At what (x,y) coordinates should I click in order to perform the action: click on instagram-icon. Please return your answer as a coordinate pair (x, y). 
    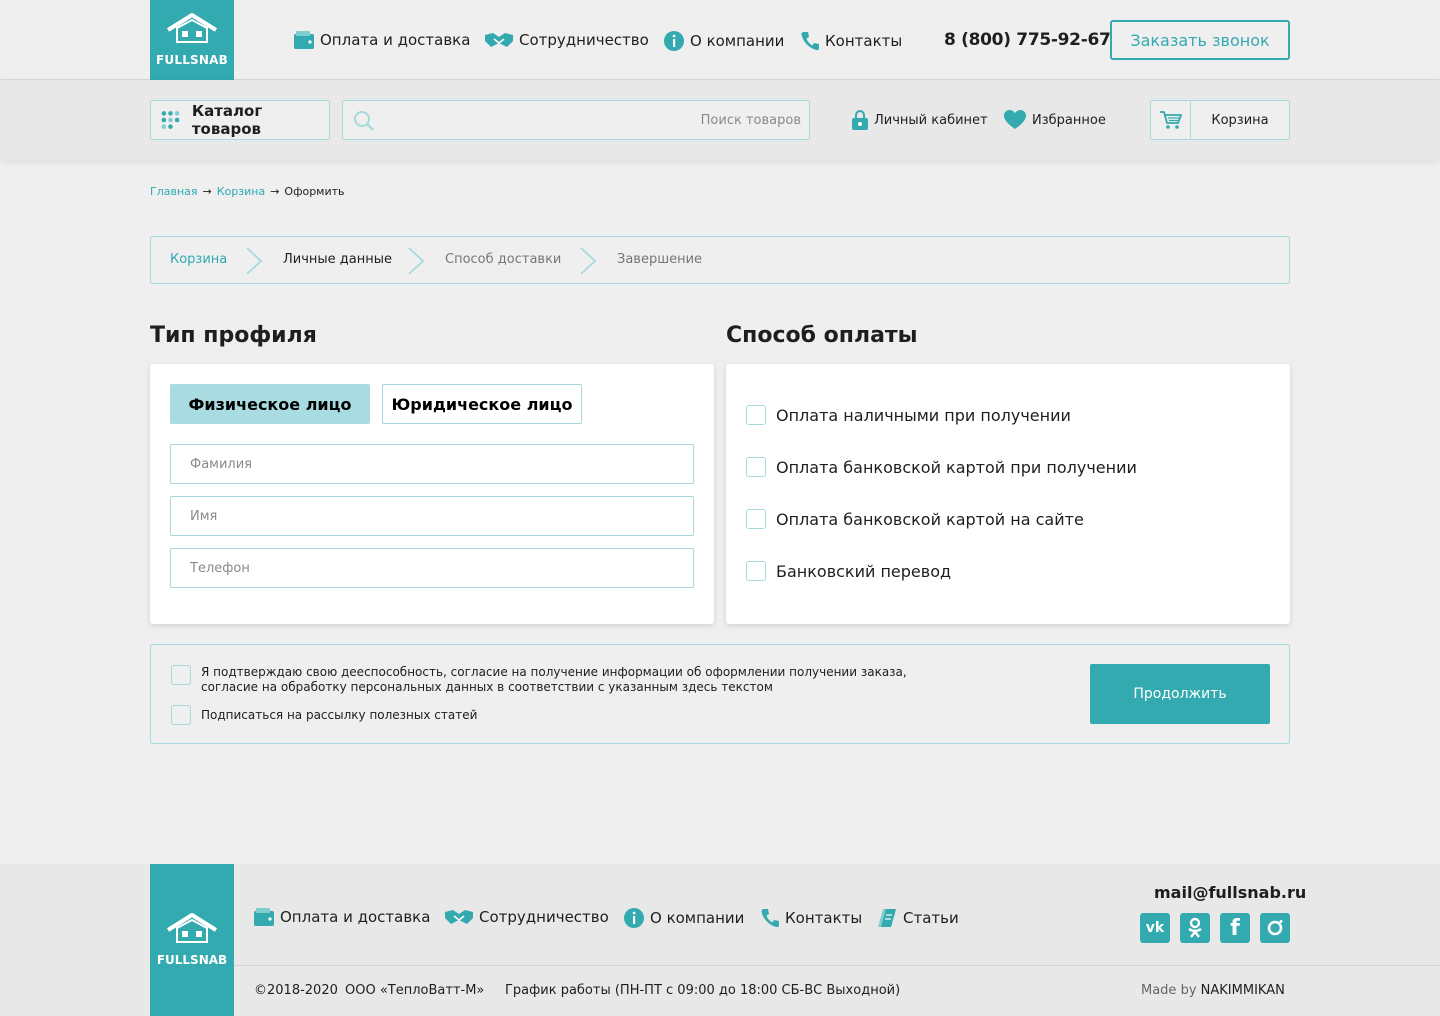
    Looking at the image, I should click on (1275, 928).